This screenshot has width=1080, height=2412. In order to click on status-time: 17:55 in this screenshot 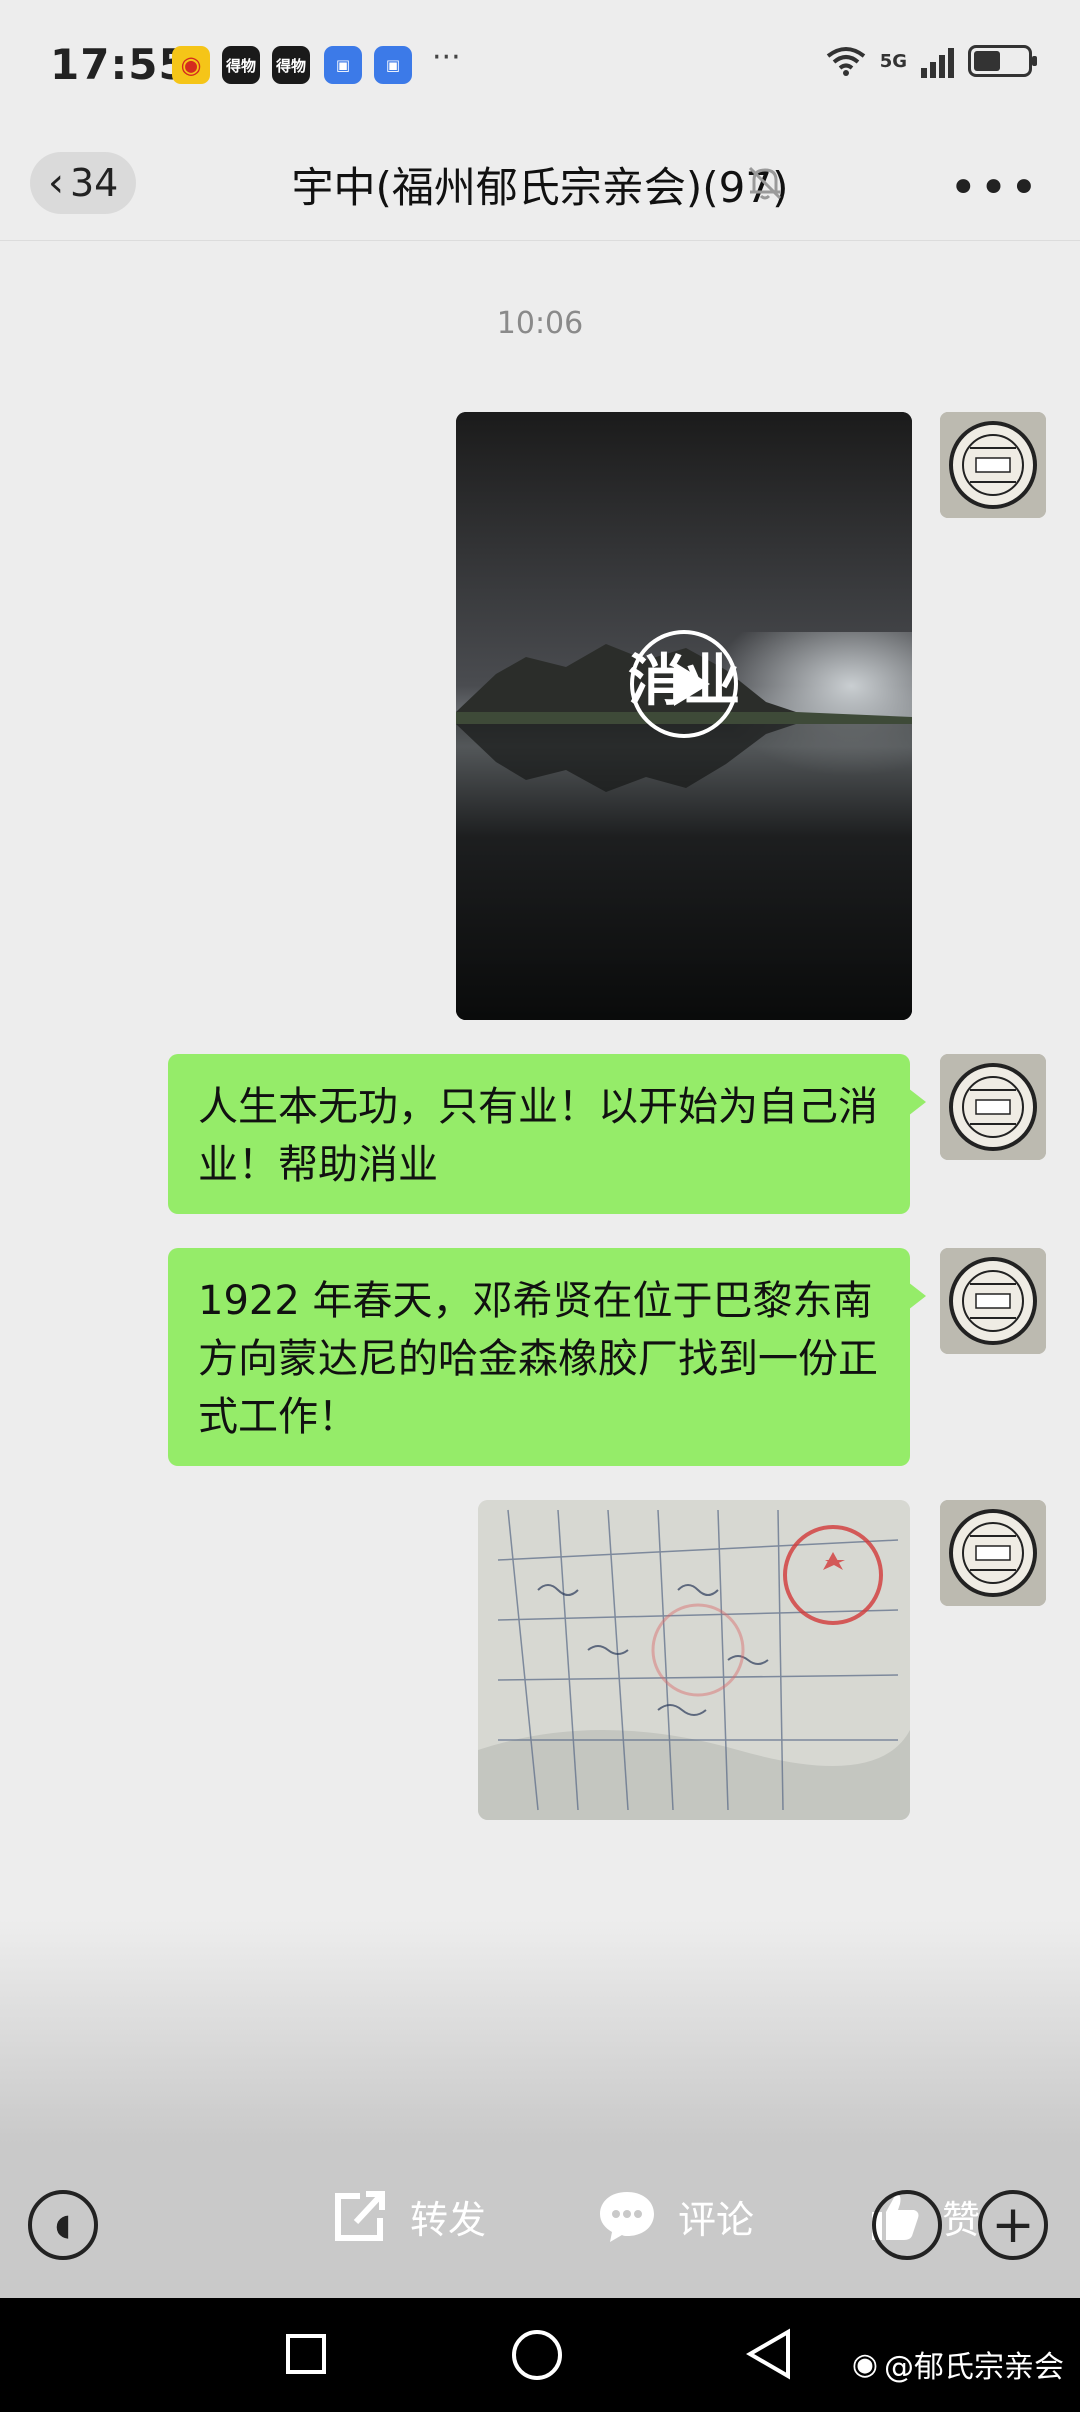, I will do `click(119, 64)`.